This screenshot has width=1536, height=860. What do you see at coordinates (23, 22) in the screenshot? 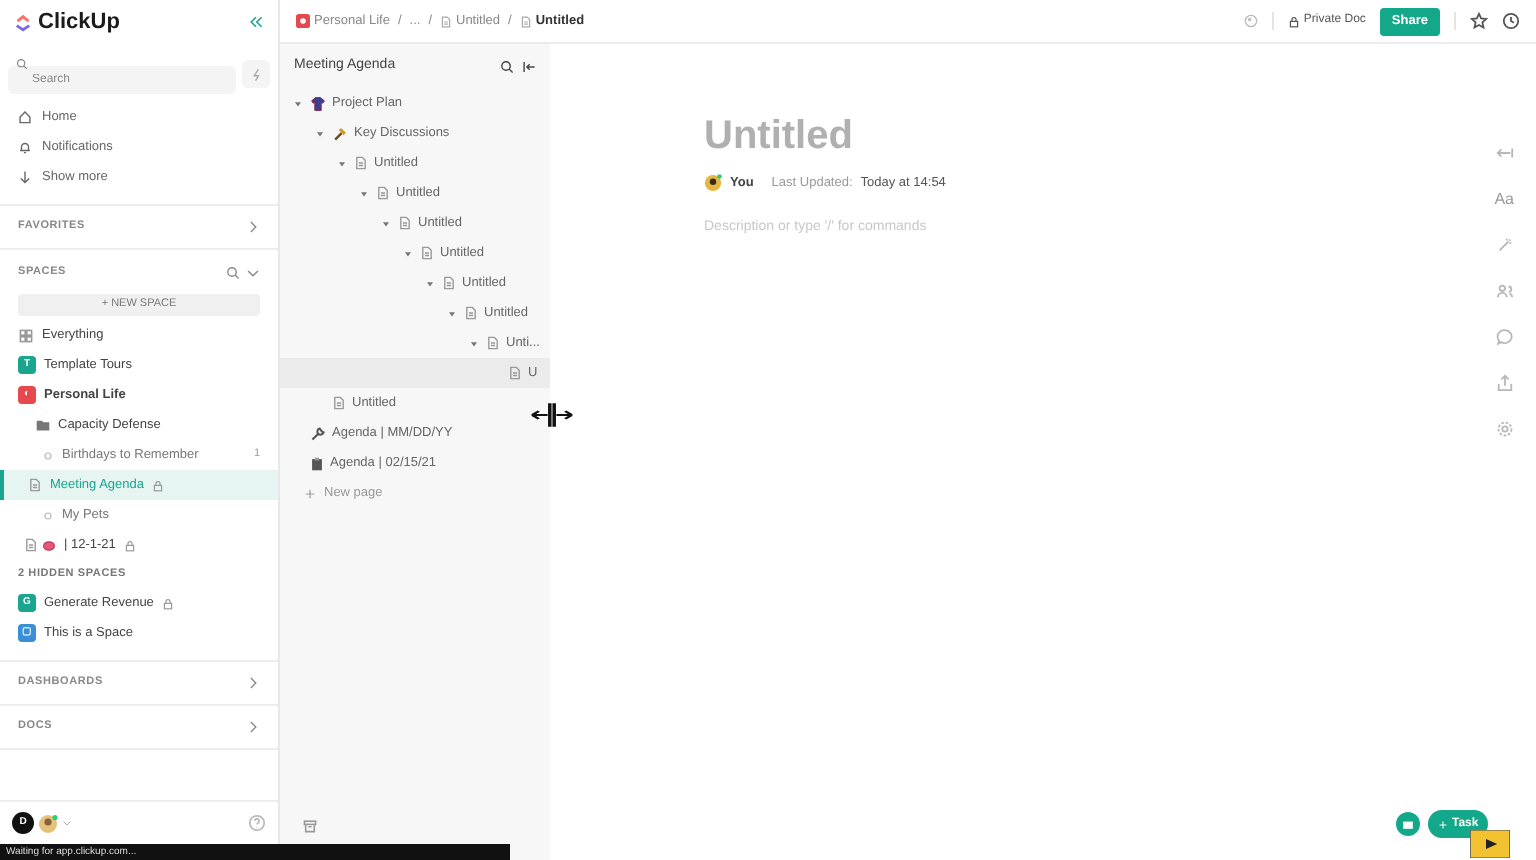
I see `logo-icon` at bounding box center [23, 22].